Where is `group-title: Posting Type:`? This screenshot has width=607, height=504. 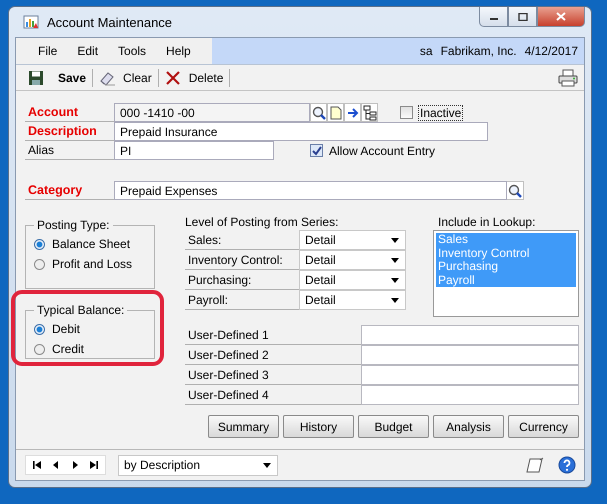 group-title: Posting Type: is located at coordinates (73, 225).